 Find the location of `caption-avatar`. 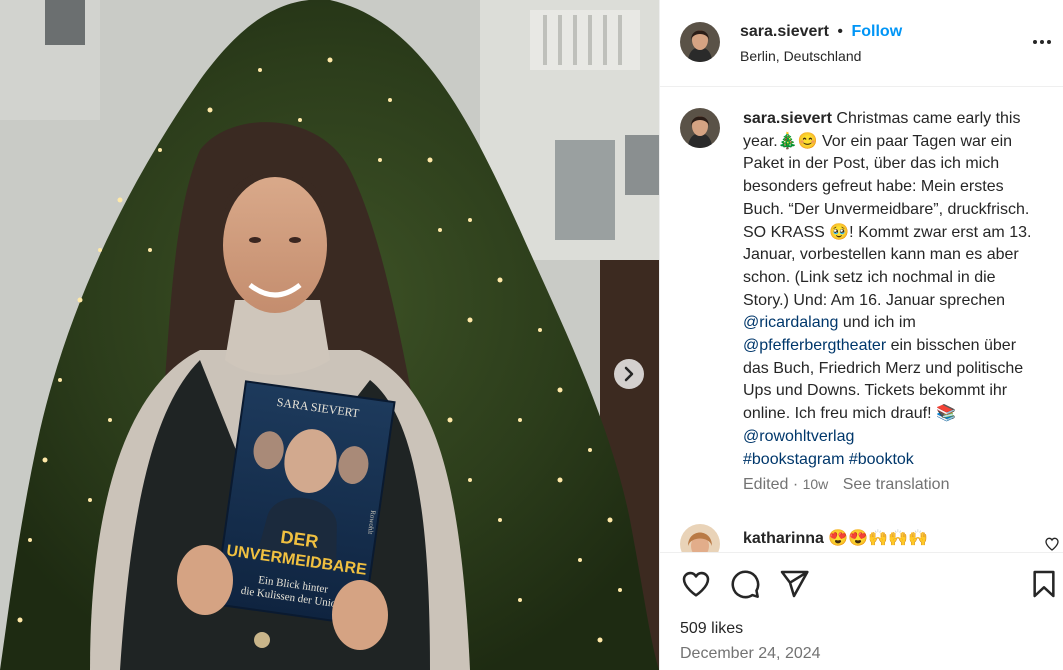

caption-avatar is located at coordinates (700, 128).